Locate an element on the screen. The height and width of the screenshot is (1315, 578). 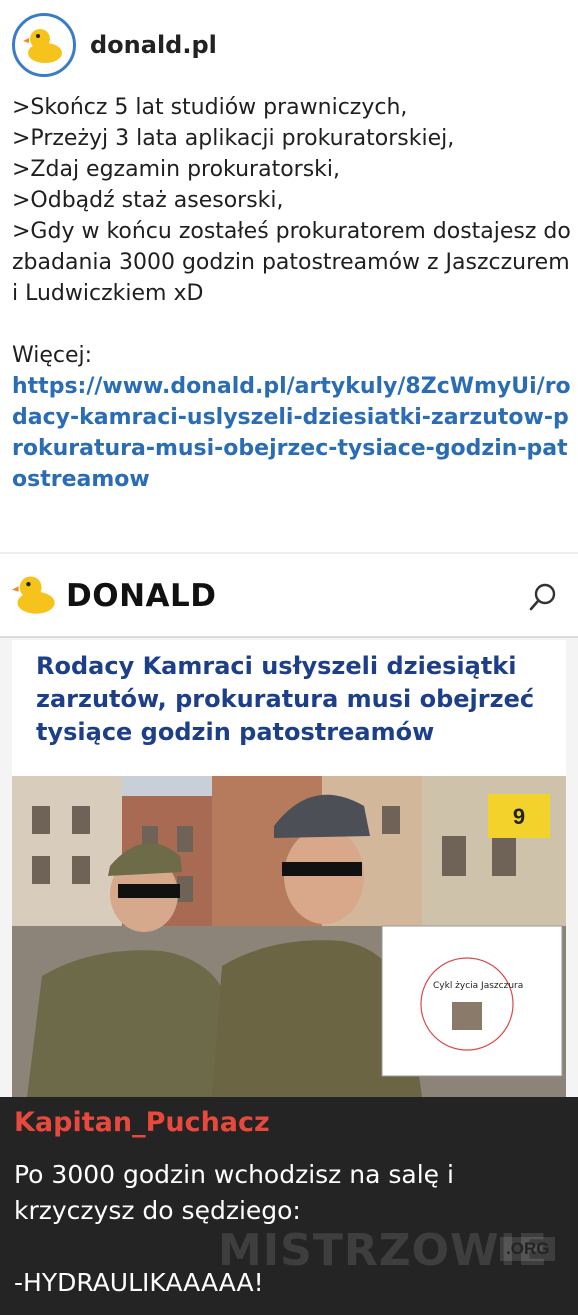
comment-author: Kapitan_Puchacz is located at coordinates (142, 1122).